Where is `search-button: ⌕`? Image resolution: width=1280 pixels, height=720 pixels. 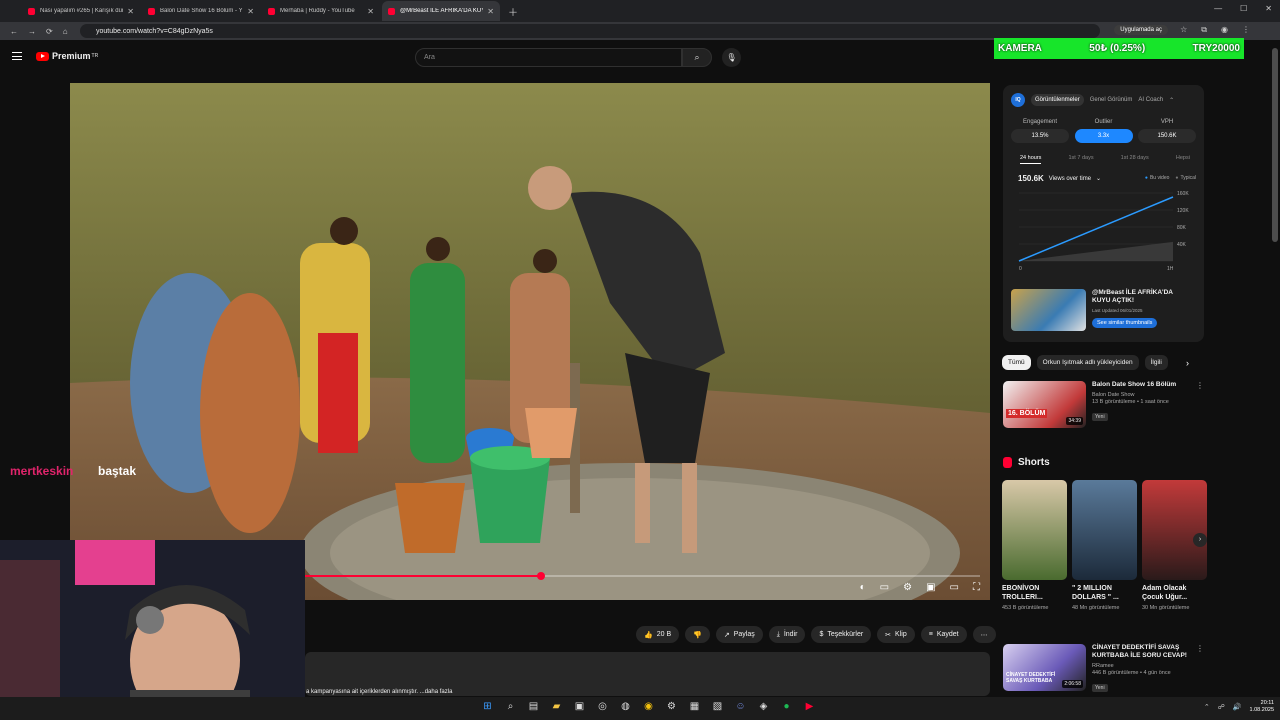 search-button: ⌕ is located at coordinates (697, 57).